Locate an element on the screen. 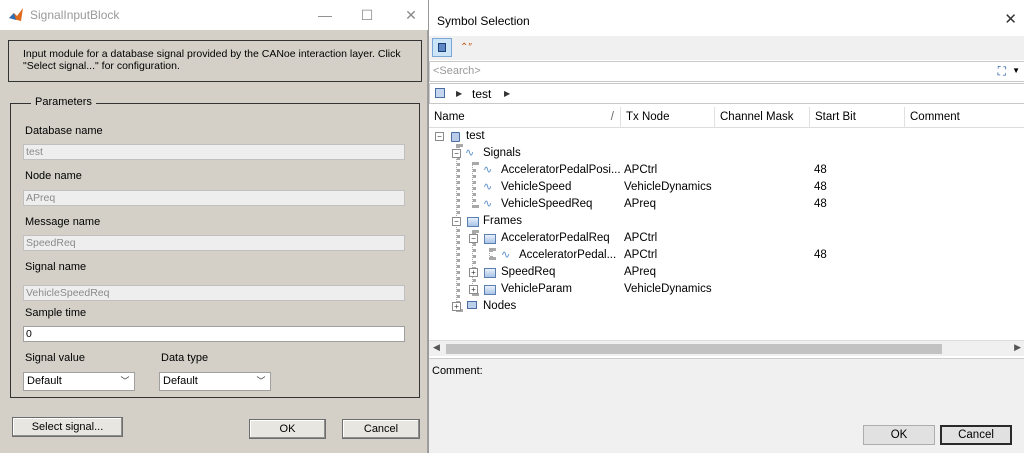  comment-panel: Comment: is located at coordinates (726, 388).